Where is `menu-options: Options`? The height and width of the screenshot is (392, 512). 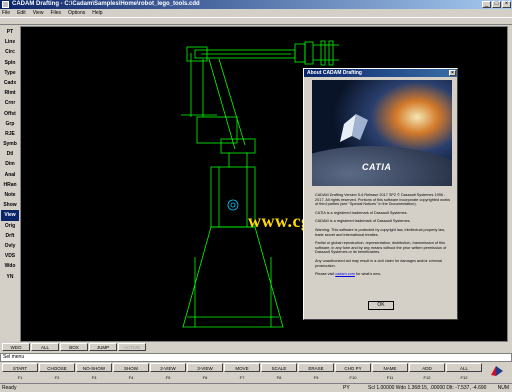
menu-options: Options is located at coordinates (76, 13).